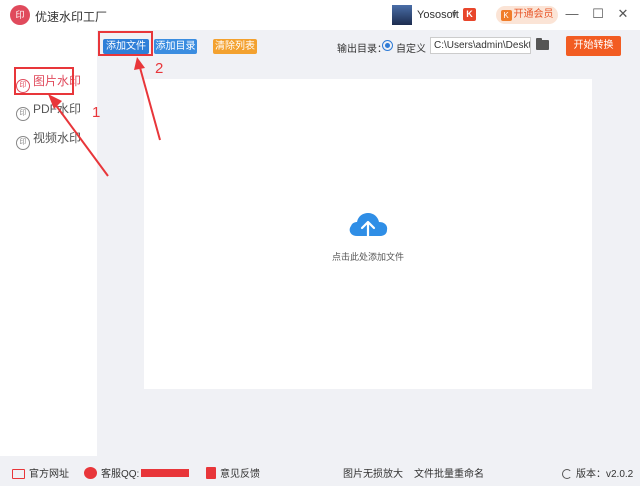  Describe the element at coordinates (71, 17) in the screenshot. I see `app-title: 优速水印工厂` at that location.